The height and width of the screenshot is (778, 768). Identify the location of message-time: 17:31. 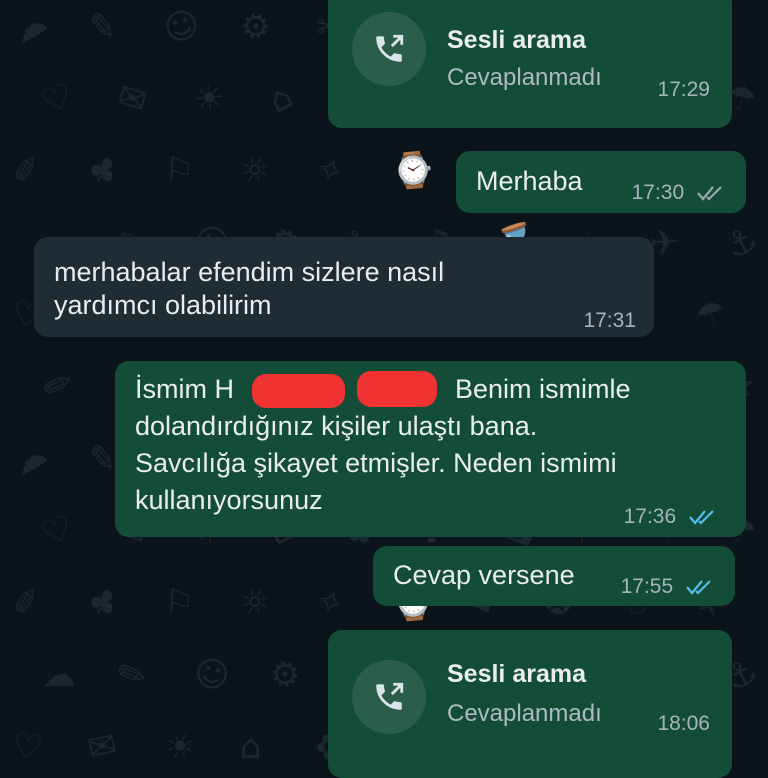
(609, 320).